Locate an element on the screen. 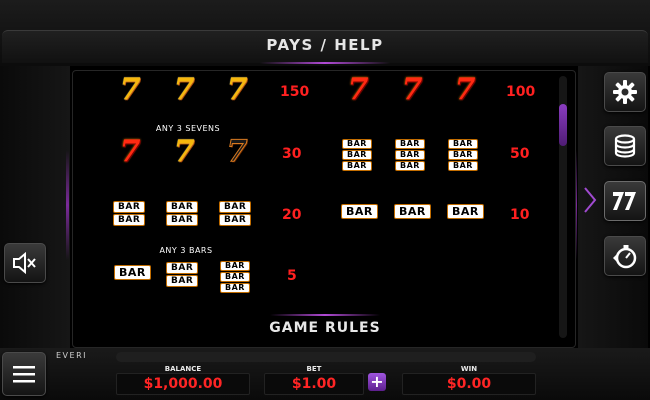 The height and width of the screenshot is (400, 650). sound-toggle-button is located at coordinates (25, 263).